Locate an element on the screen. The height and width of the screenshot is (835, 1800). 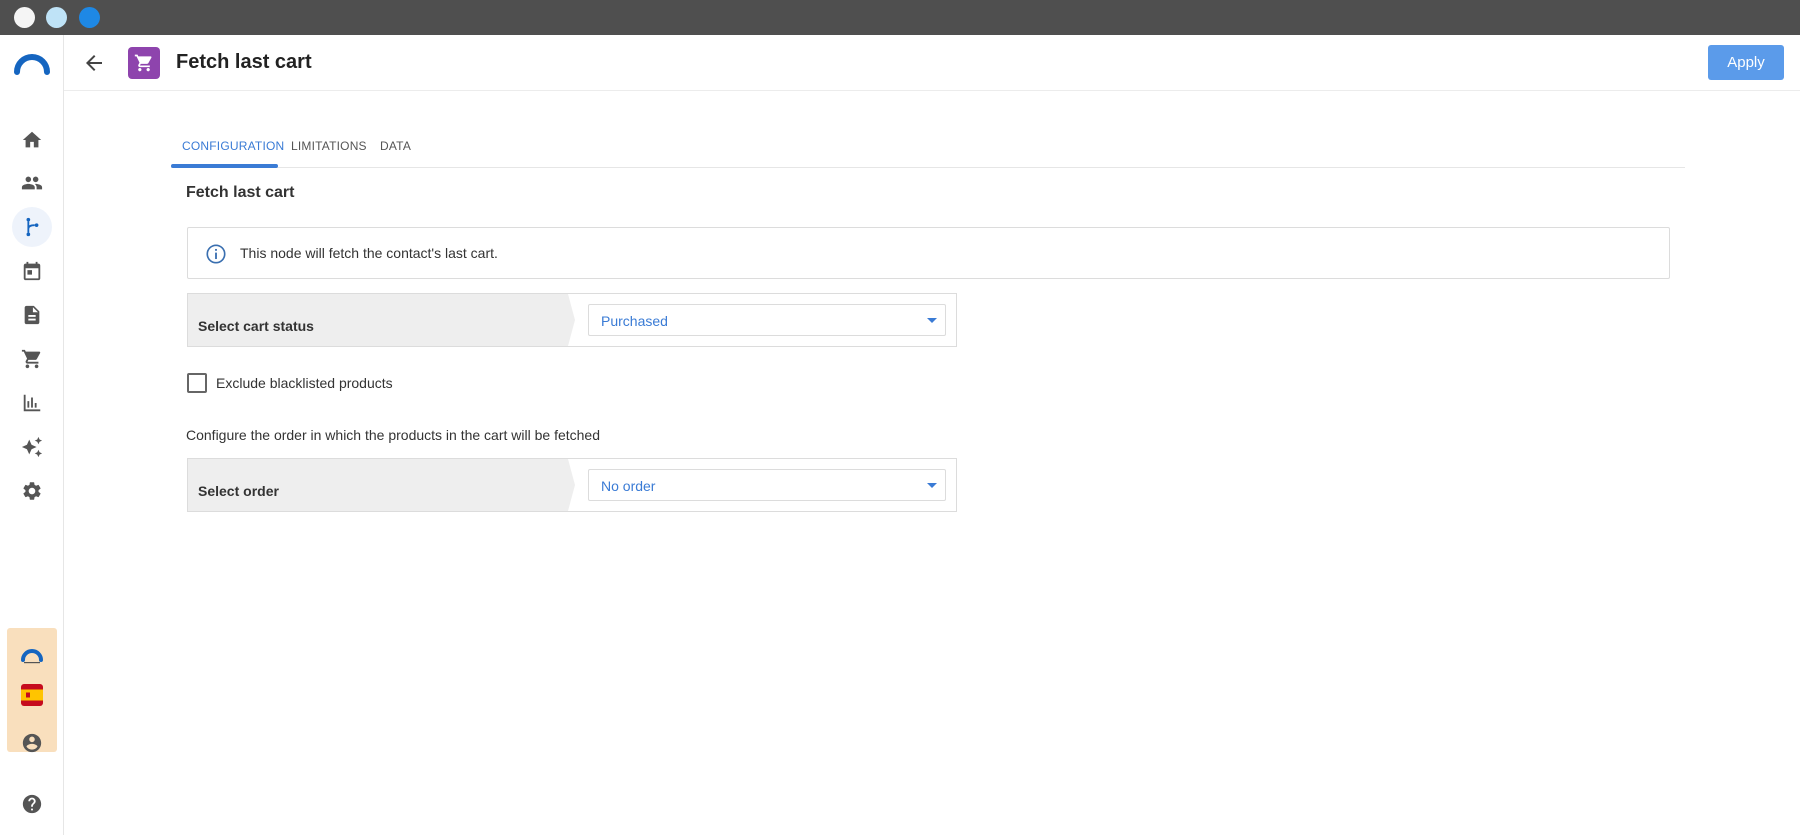
active-tab-indicator is located at coordinates (224, 166).